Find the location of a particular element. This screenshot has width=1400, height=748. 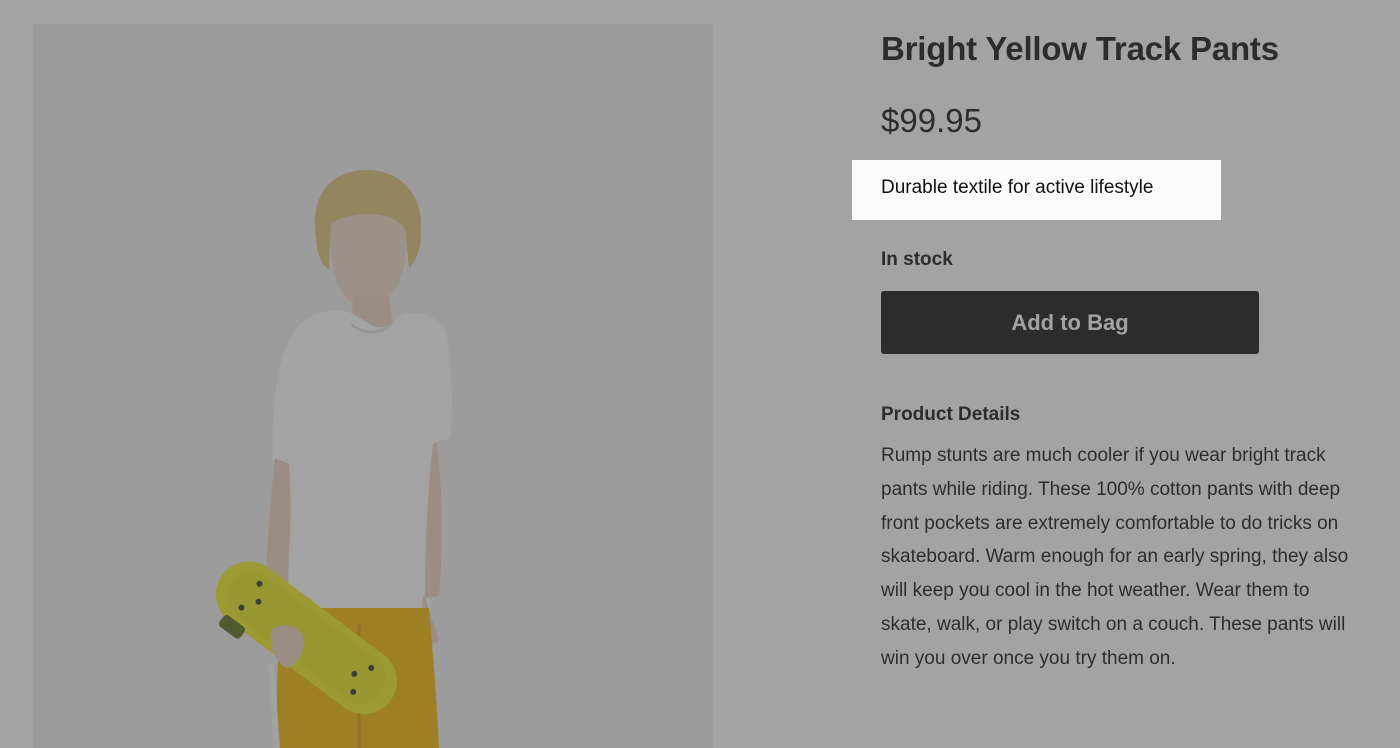

product-price: $99.95 is located at coordinates (931, 120).